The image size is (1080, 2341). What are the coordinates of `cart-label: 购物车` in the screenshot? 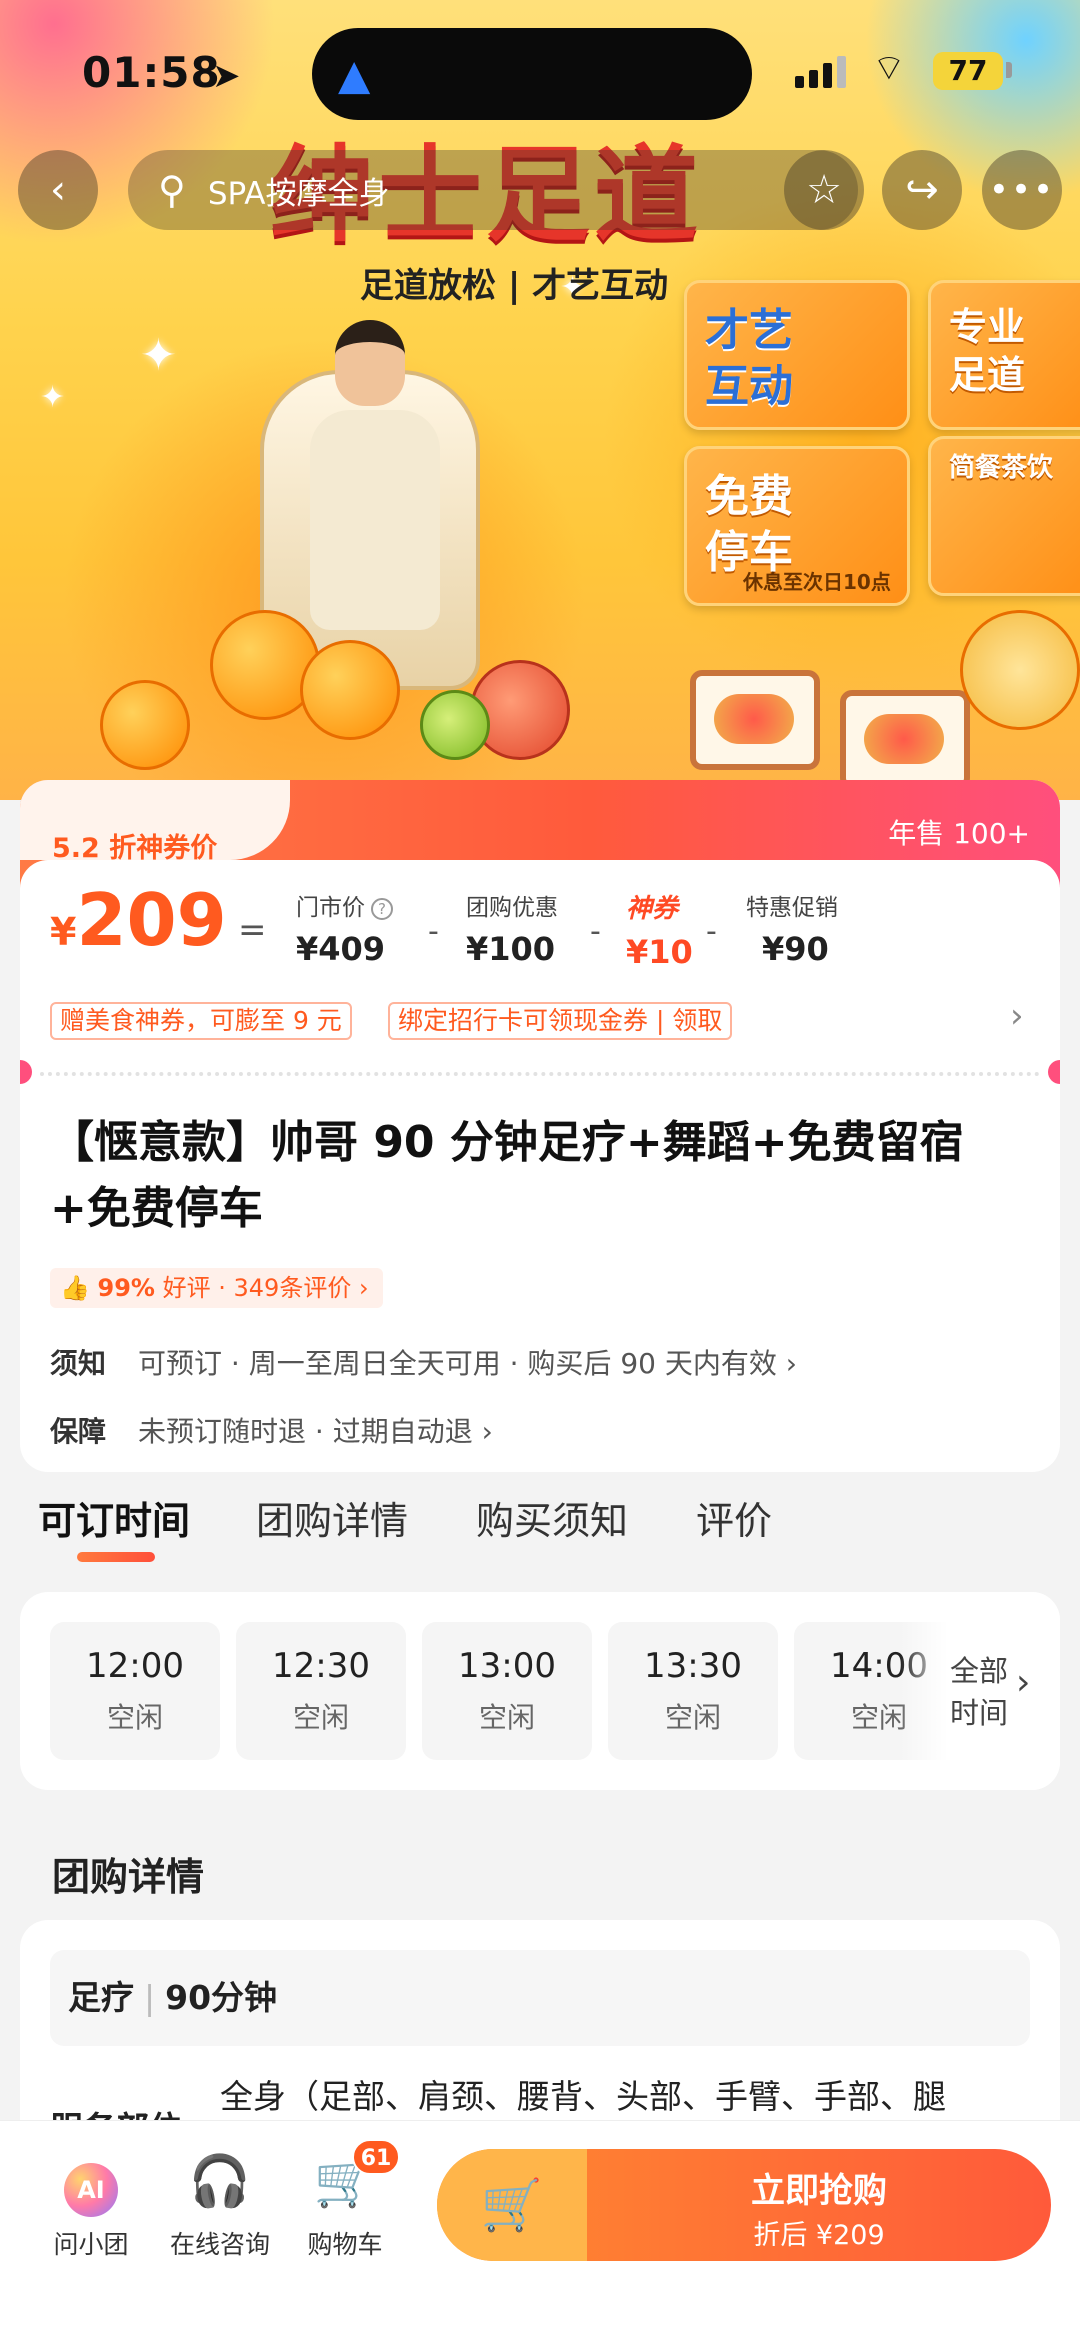 It's located at (345, 2244).